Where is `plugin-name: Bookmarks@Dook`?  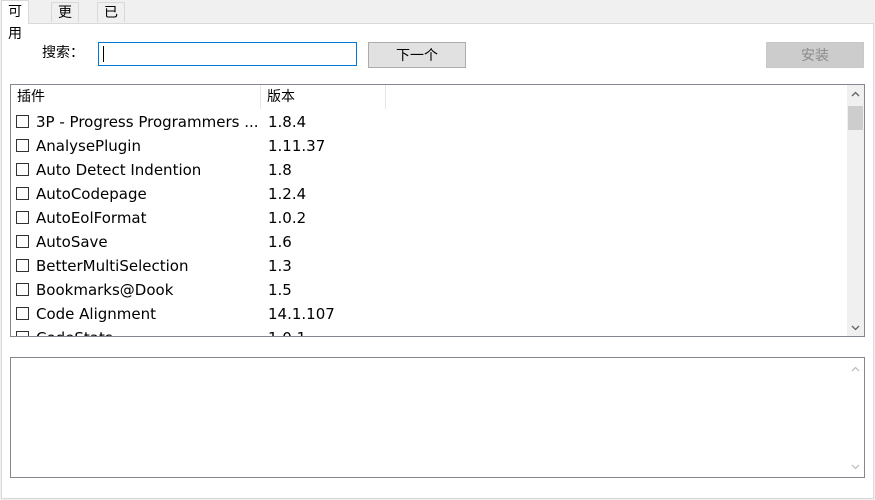
plugin-name: Bookmarks@Dook is located at coordinates (105, 290).